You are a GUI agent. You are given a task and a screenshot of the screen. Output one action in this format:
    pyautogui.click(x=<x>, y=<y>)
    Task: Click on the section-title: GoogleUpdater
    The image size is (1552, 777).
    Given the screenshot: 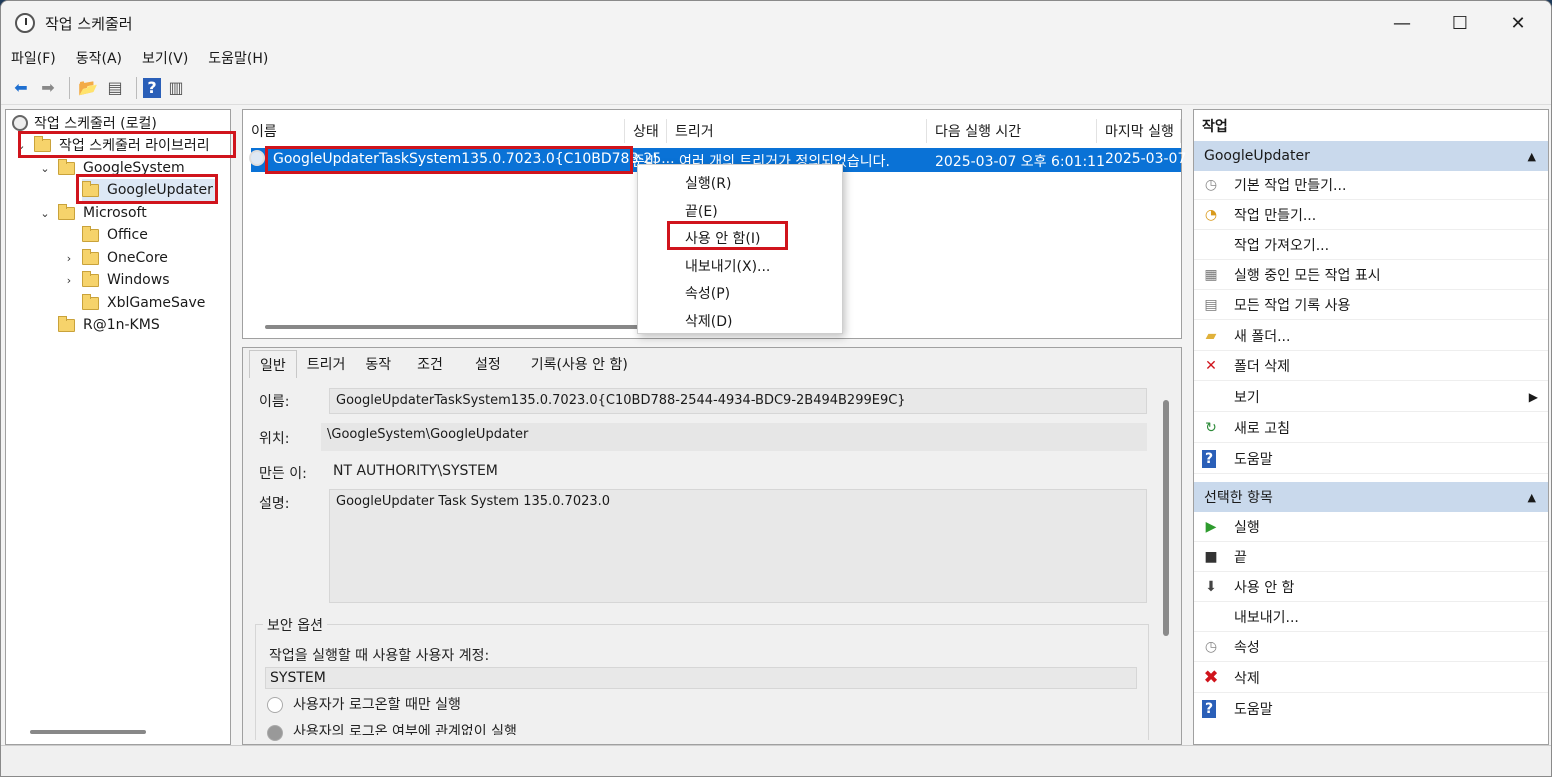 What is the action you would take?
    pyautogui.click(x=1257, y=156)
    